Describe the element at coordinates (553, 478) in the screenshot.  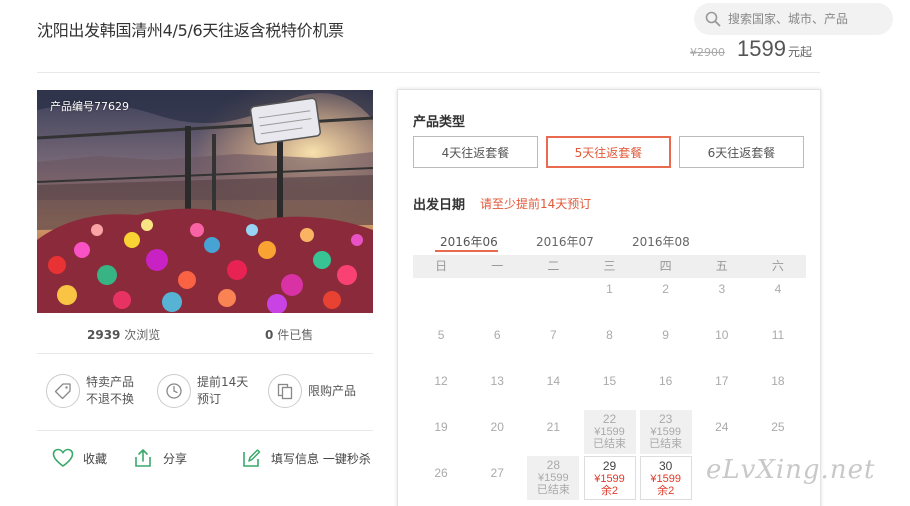
I see `calendar-day: 28 ¥1599 已结束` at that location.